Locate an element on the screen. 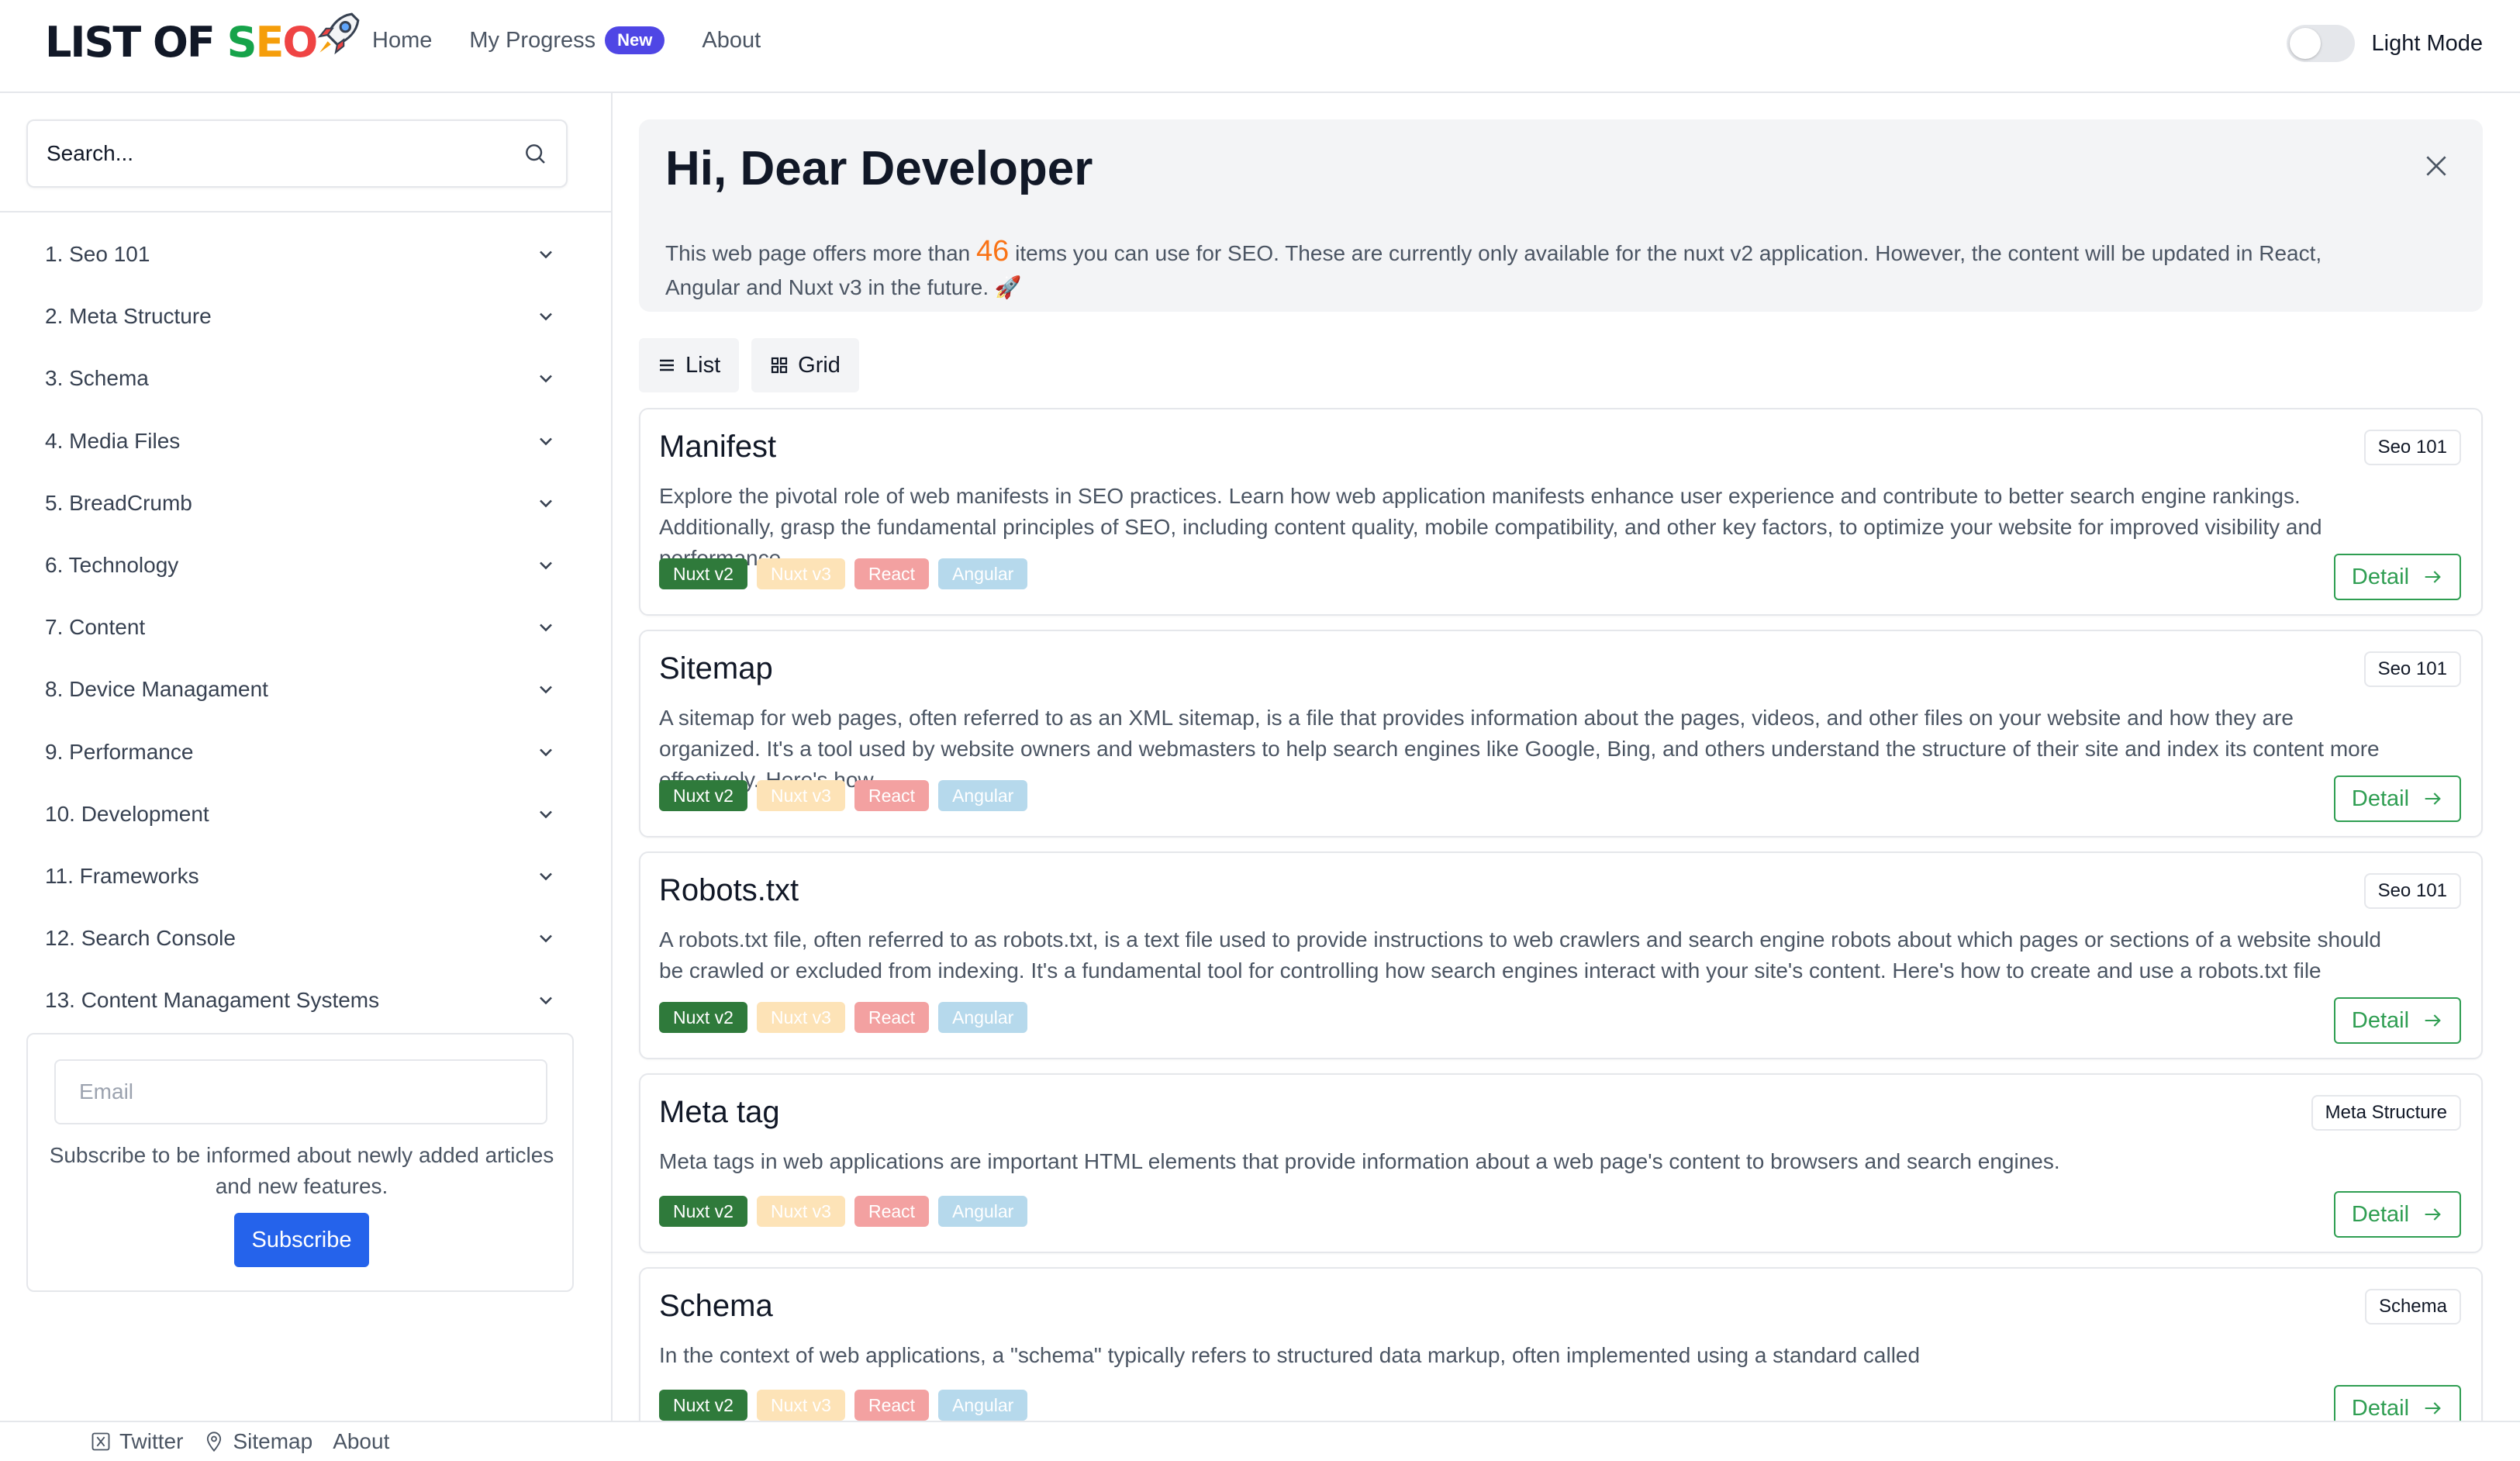  nav-about: About is located at coordinates (731, 41).